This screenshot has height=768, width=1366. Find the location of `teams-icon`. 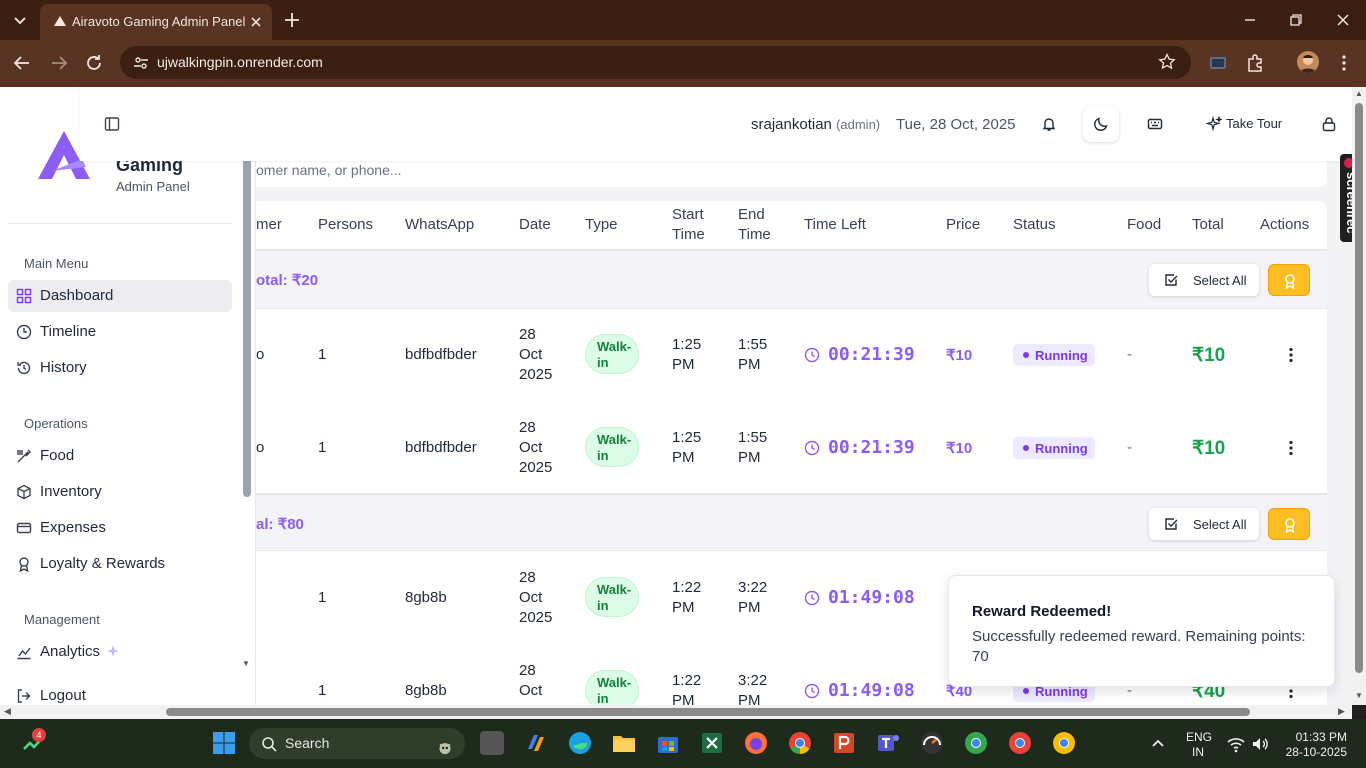

teams-icon is located at coordinates (888, 743).